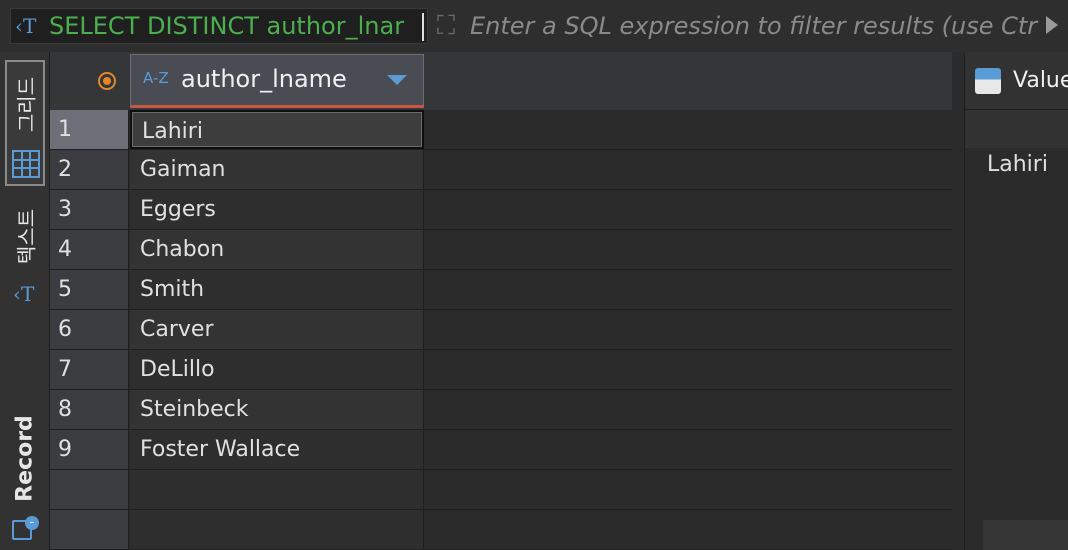 Image resolution: width=1068 pixels, height=550 pixels. Describe the element at coordinates (26, 164) in the screenshot. I see `grid-icon` at that location.